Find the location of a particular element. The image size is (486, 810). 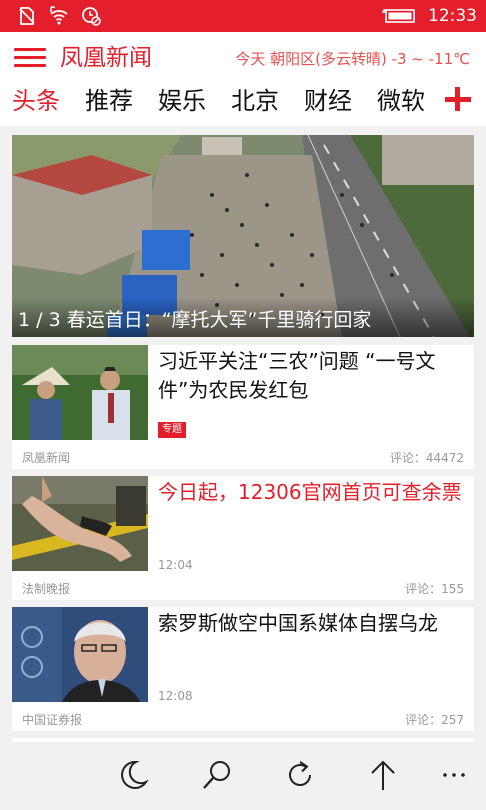

plus-icon is located at coordinates (458, 100).